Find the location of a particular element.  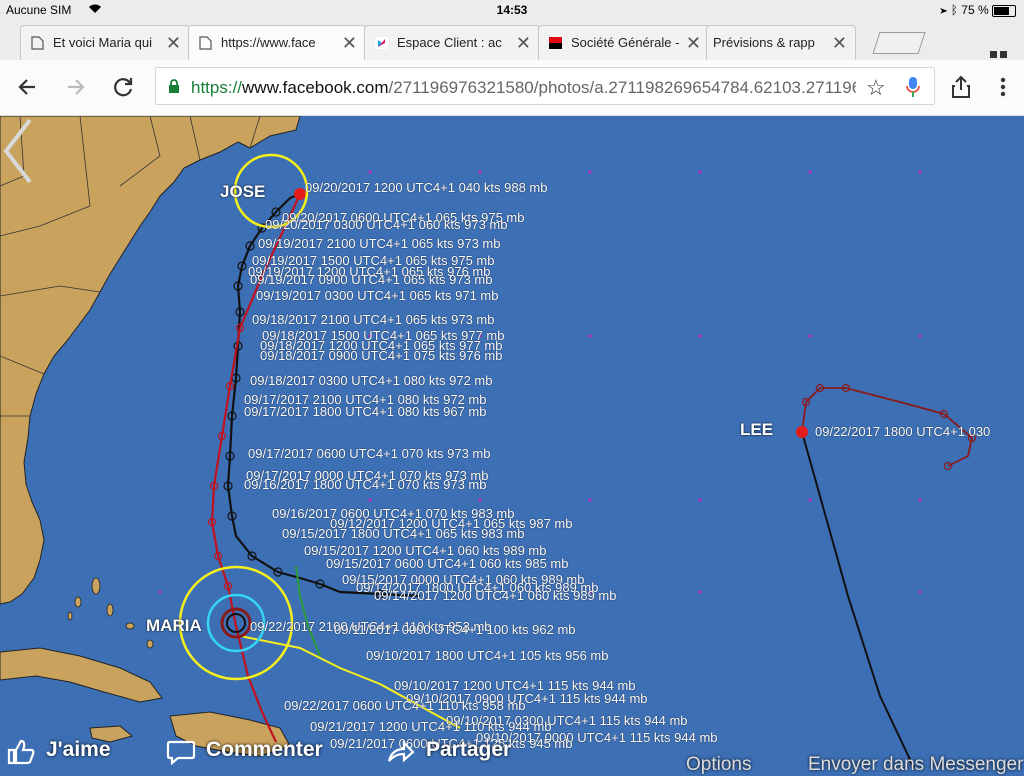

location-icon: ➤ is located at coordinates (944, 10).